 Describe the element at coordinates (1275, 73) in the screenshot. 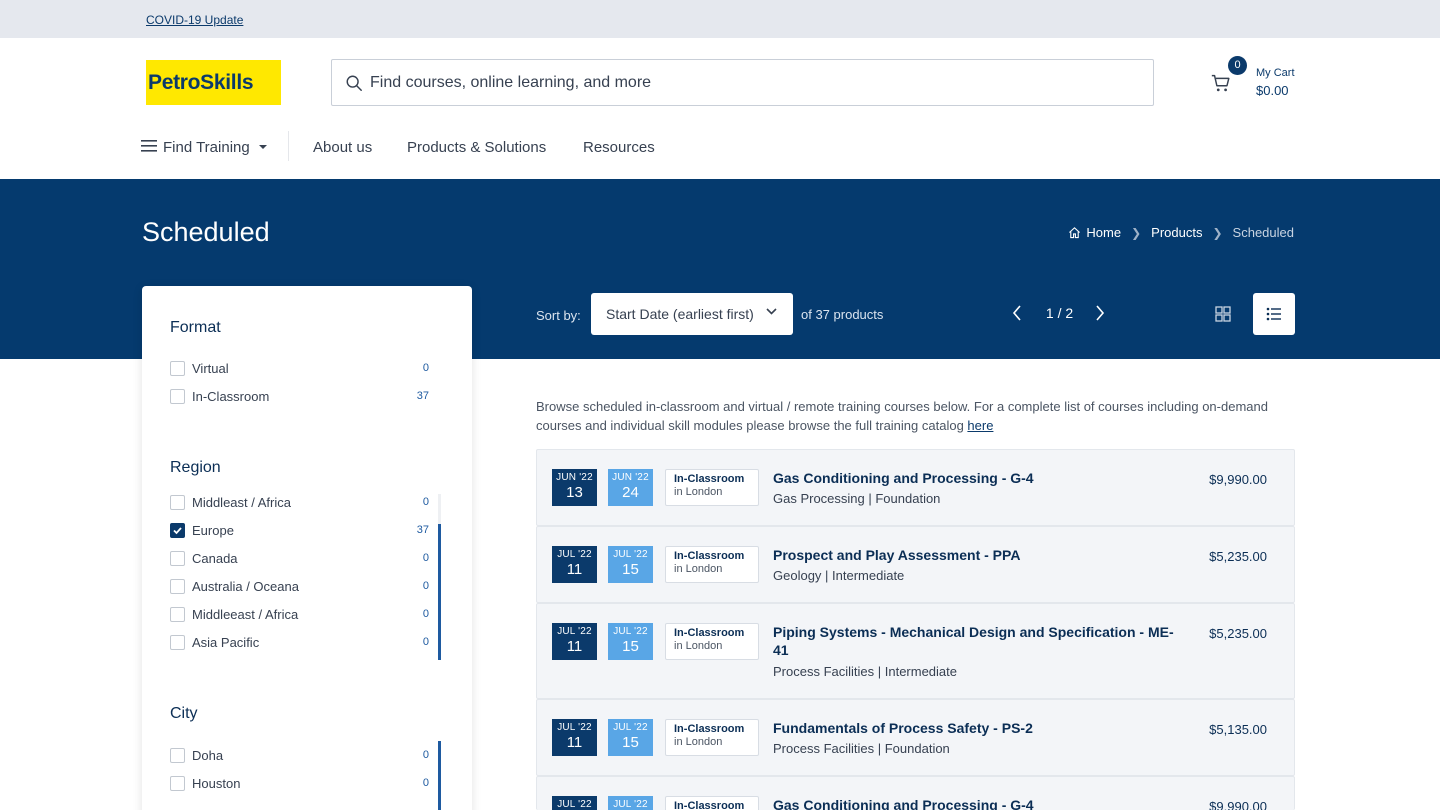

I see `cart-label: My Cart` at that location.